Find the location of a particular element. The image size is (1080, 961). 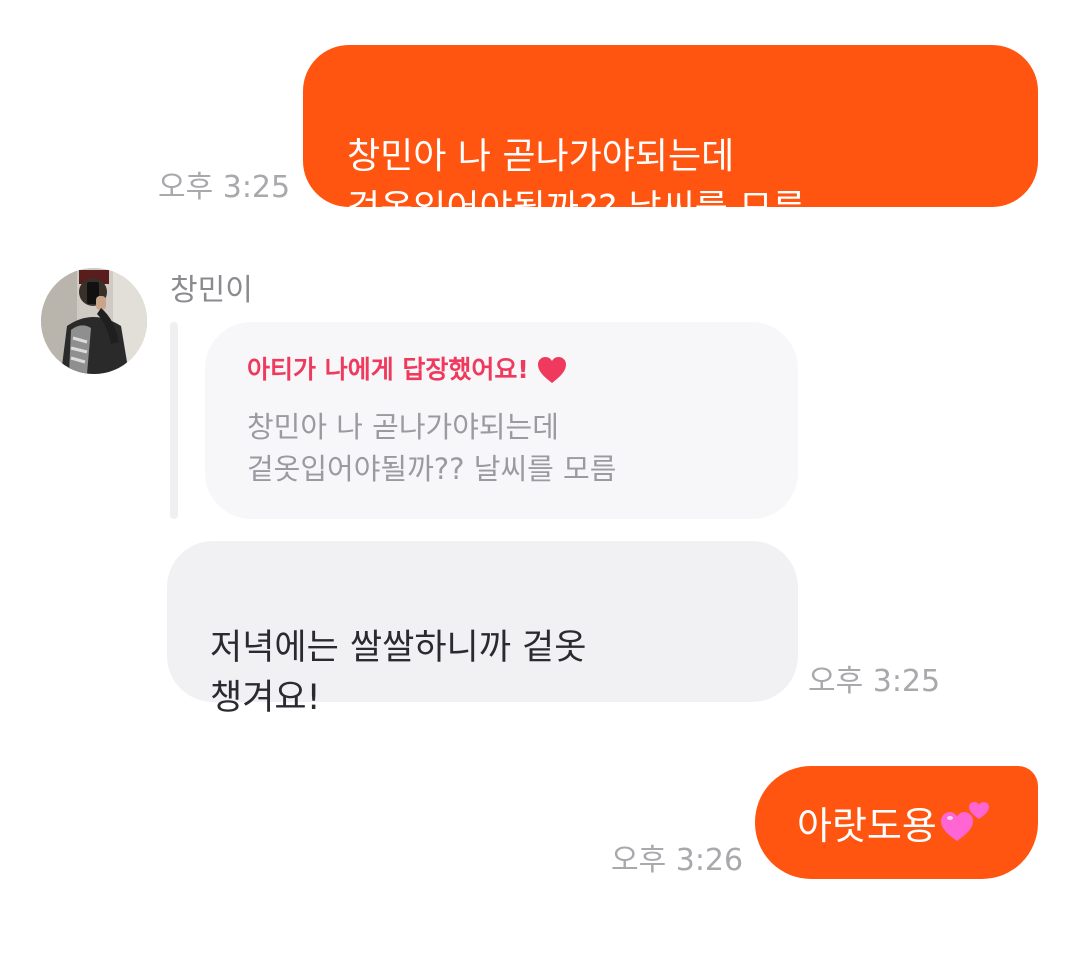

message-text: 아랏도용 is located at coordinates (867, 826).